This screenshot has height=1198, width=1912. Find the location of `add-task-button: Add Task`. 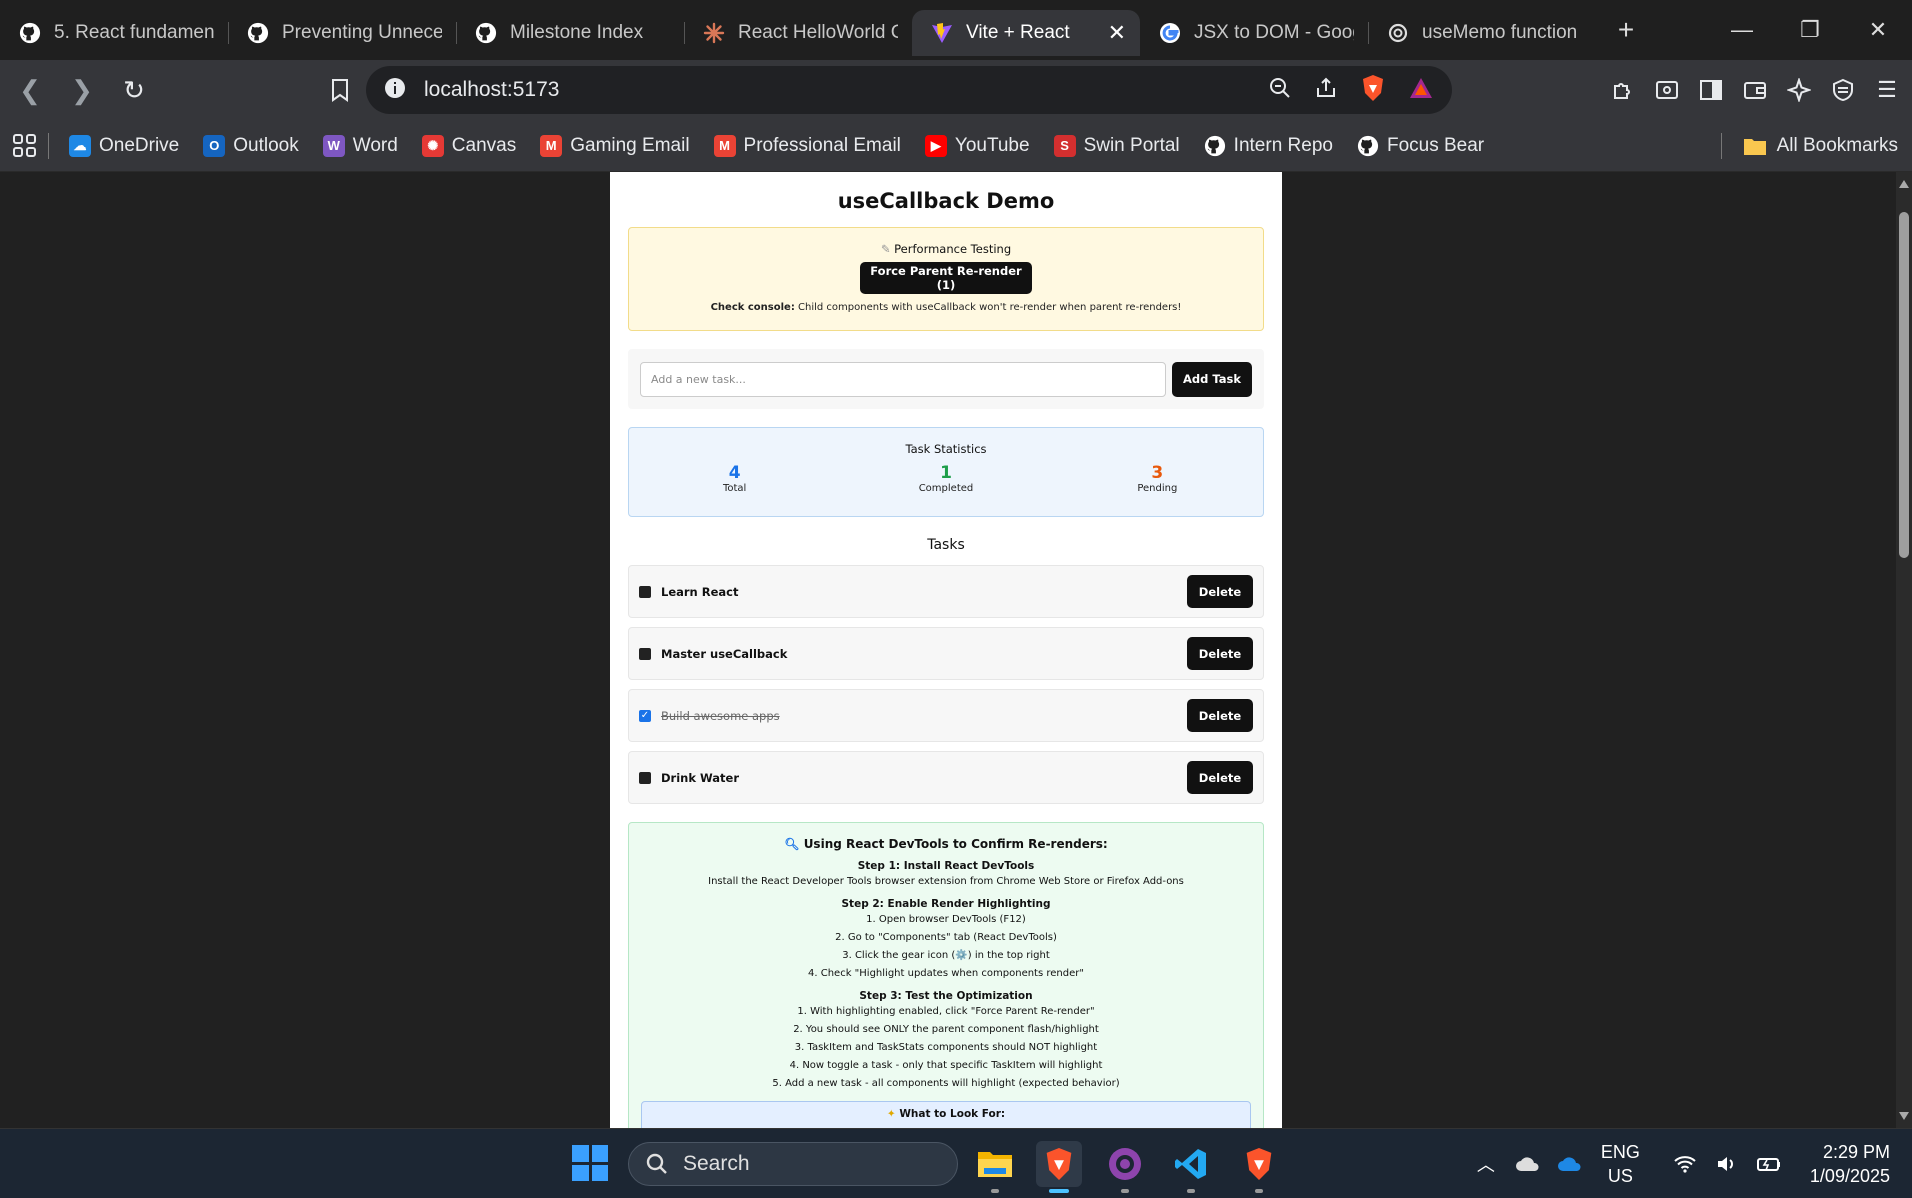

add-task-button: Add Task is located at coordinates (1212, 379).